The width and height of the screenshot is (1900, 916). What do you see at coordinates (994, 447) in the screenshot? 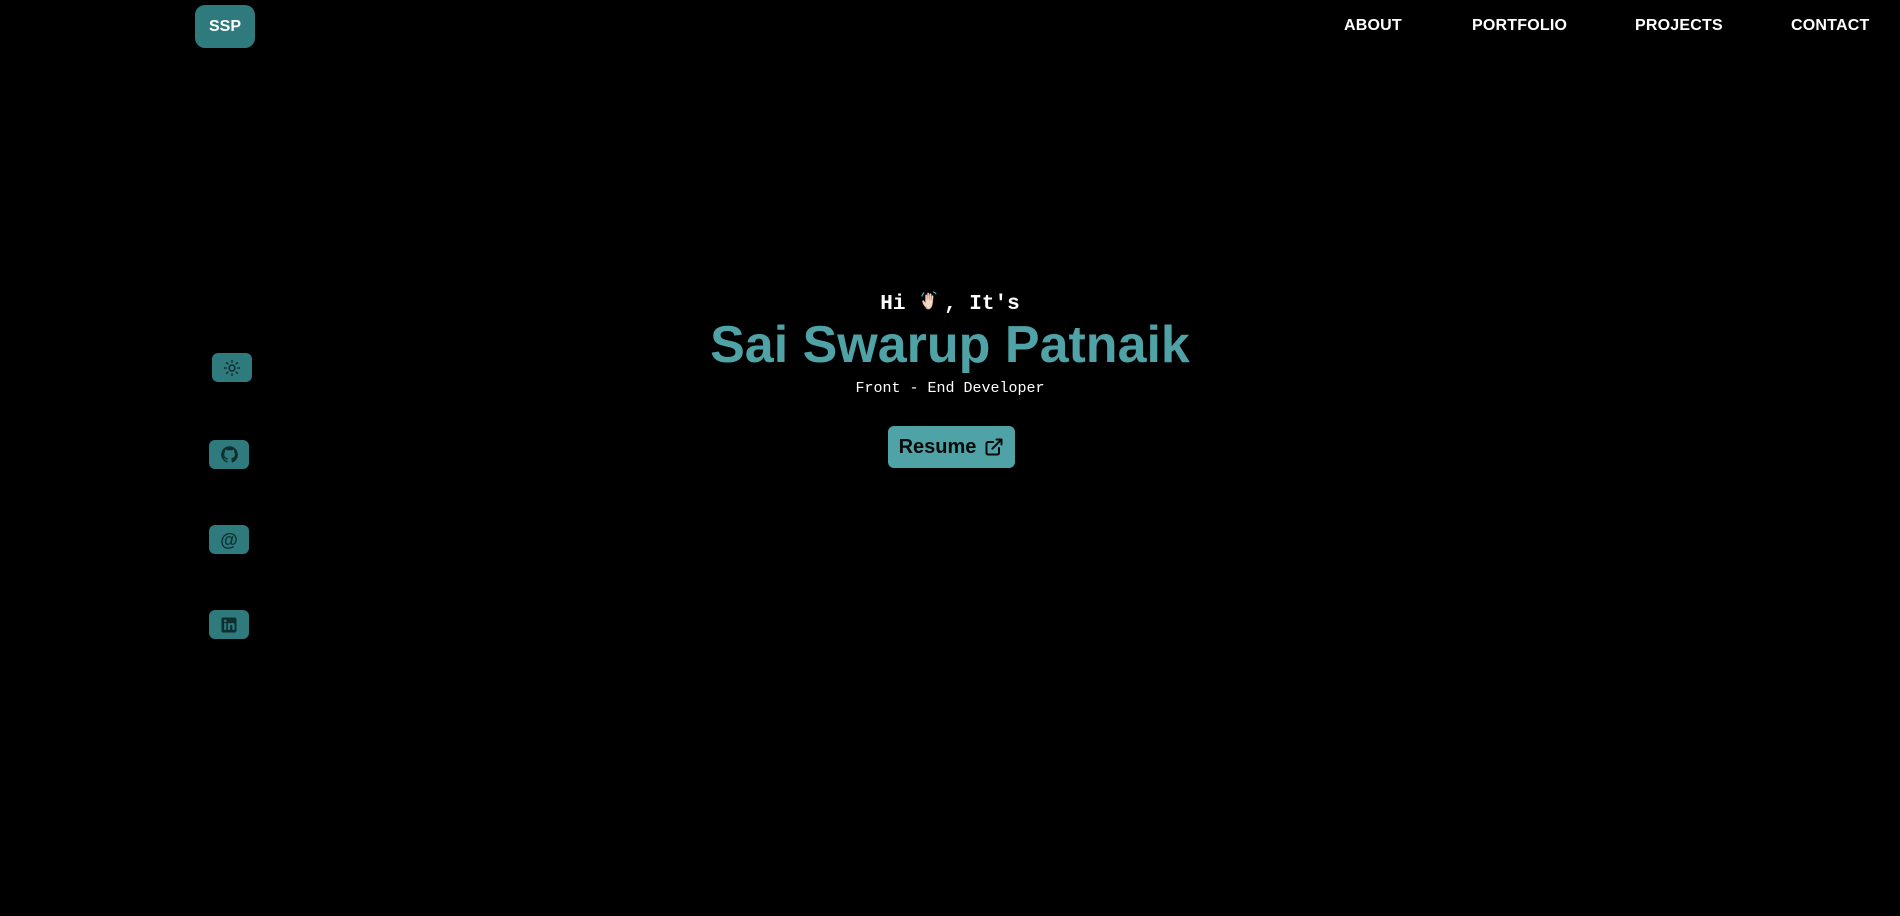
I see `external-link-icon` at bounding box center [994, 447].